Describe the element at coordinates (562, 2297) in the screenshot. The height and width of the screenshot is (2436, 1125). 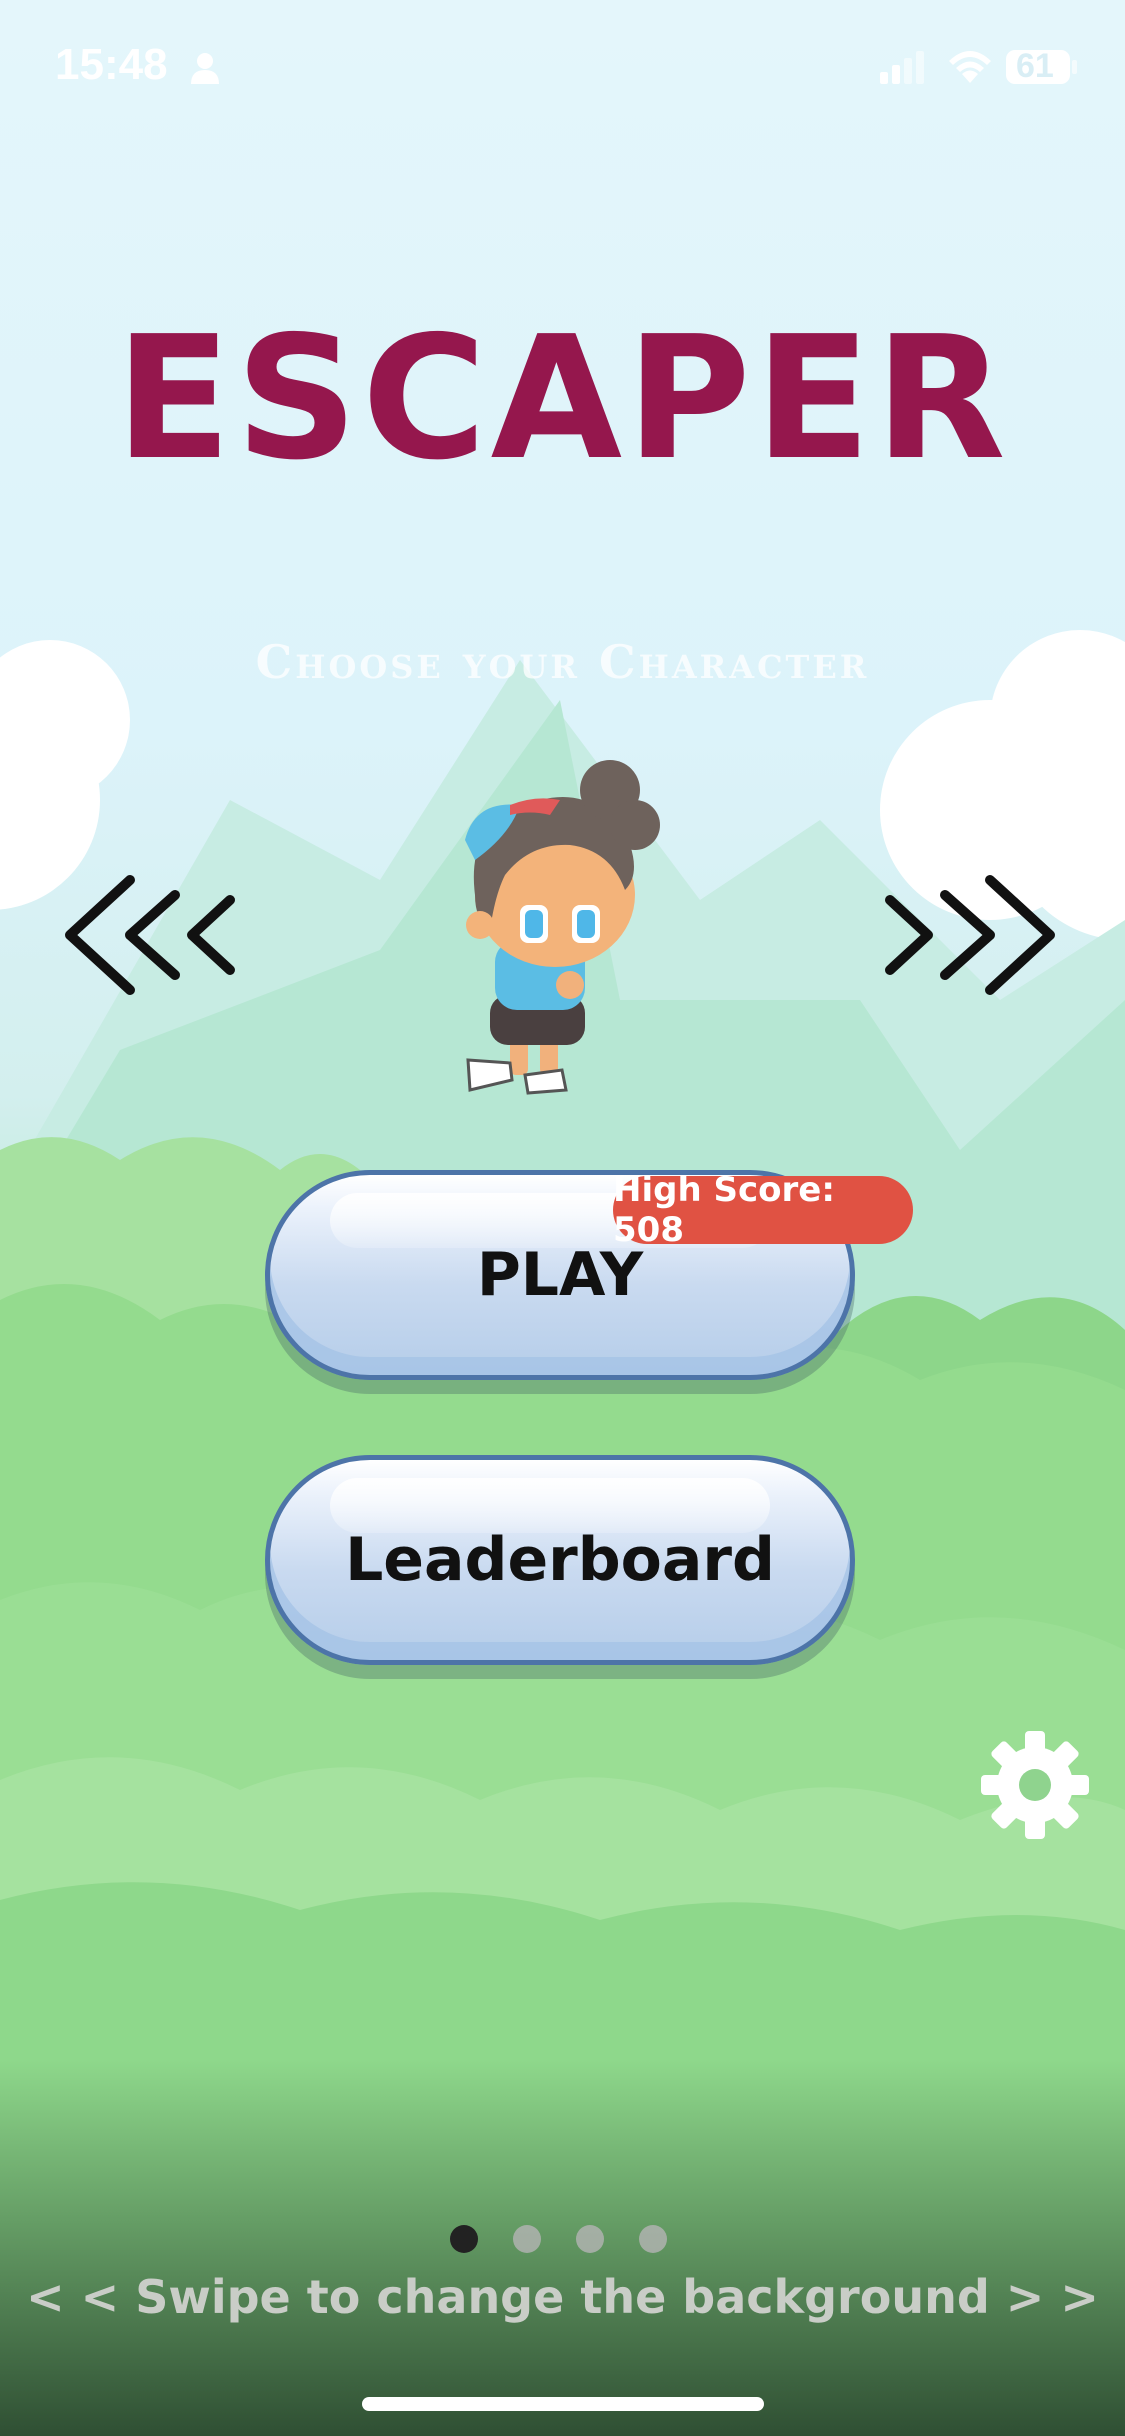
I see `swipe-hint: < < Swipe to change the background > >` at that location.